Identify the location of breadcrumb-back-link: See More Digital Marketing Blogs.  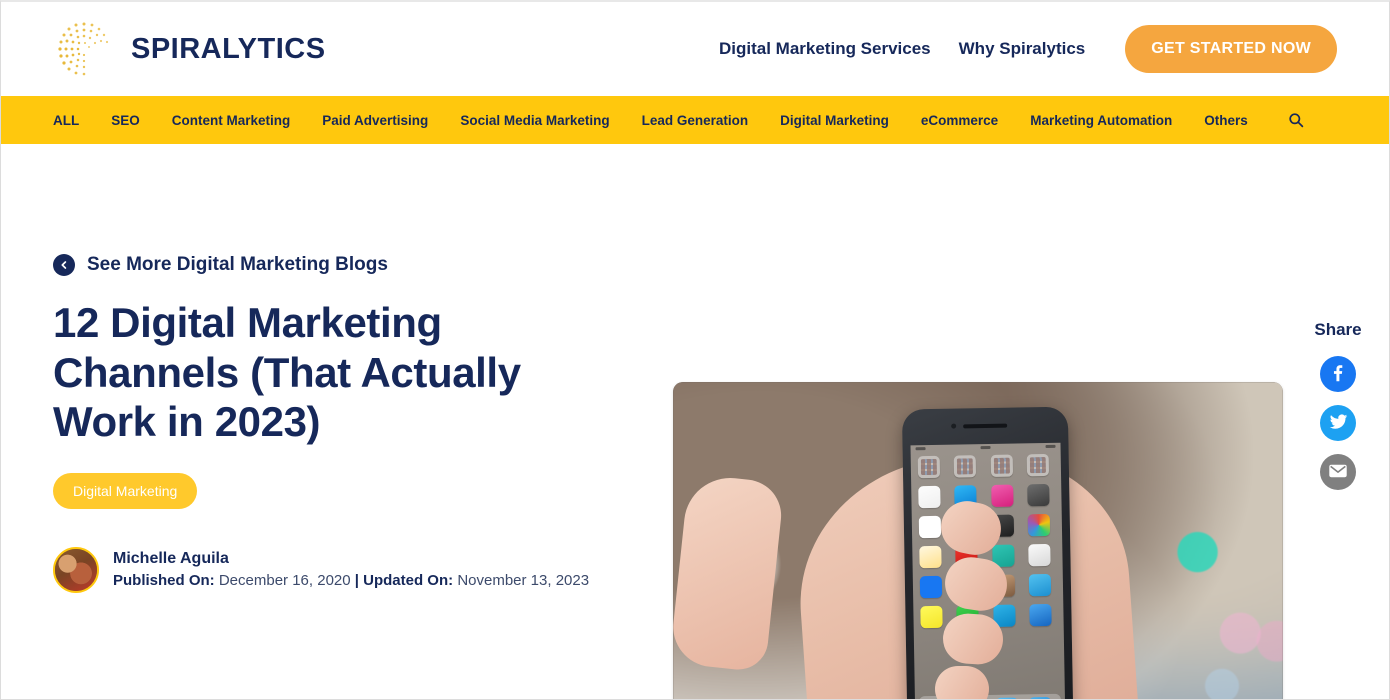
(353, 265).